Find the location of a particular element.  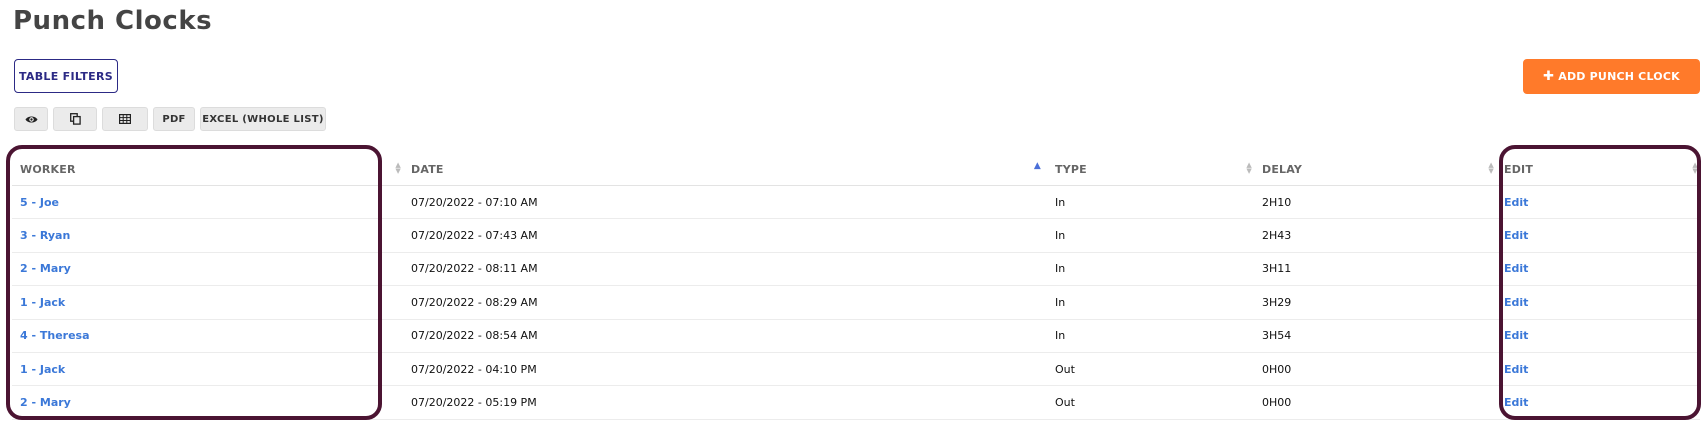

page-title: Punch Clocks is located at coordinates (113, 21).